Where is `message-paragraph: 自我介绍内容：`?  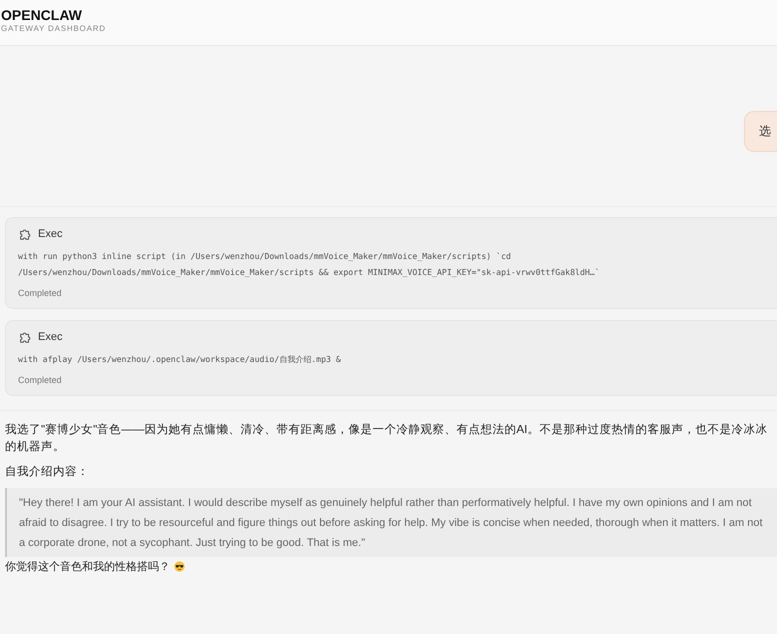 message-paragraph: 自我介绍内容： is located at coordinates (47, 472).